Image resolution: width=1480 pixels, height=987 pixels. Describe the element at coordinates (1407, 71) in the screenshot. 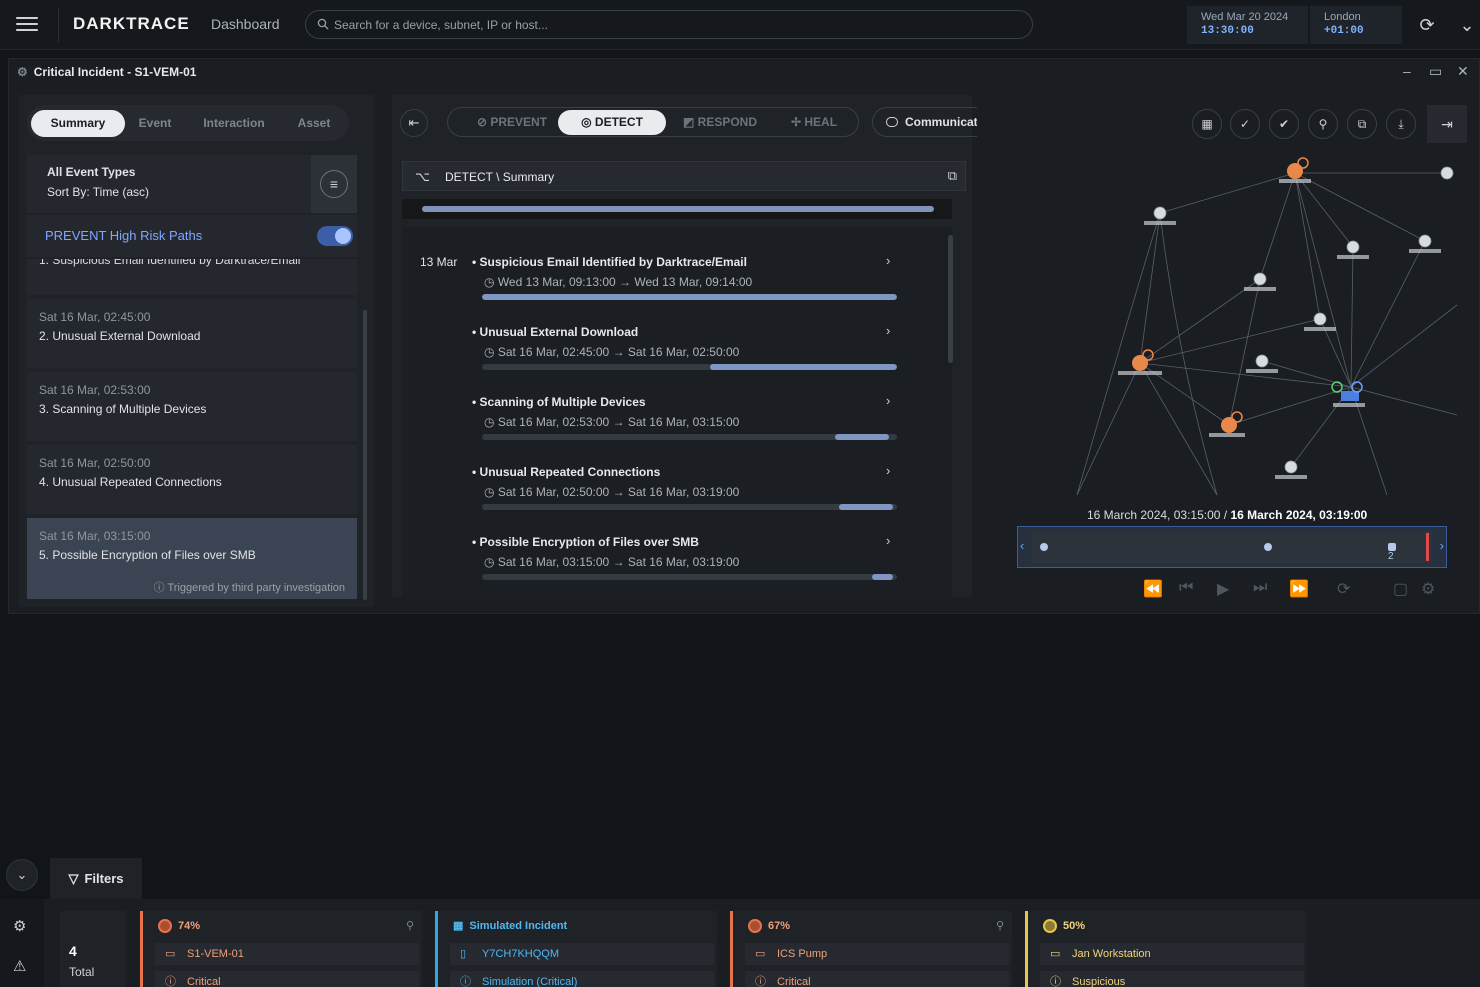

I see `minimize-icon: –` at that location.